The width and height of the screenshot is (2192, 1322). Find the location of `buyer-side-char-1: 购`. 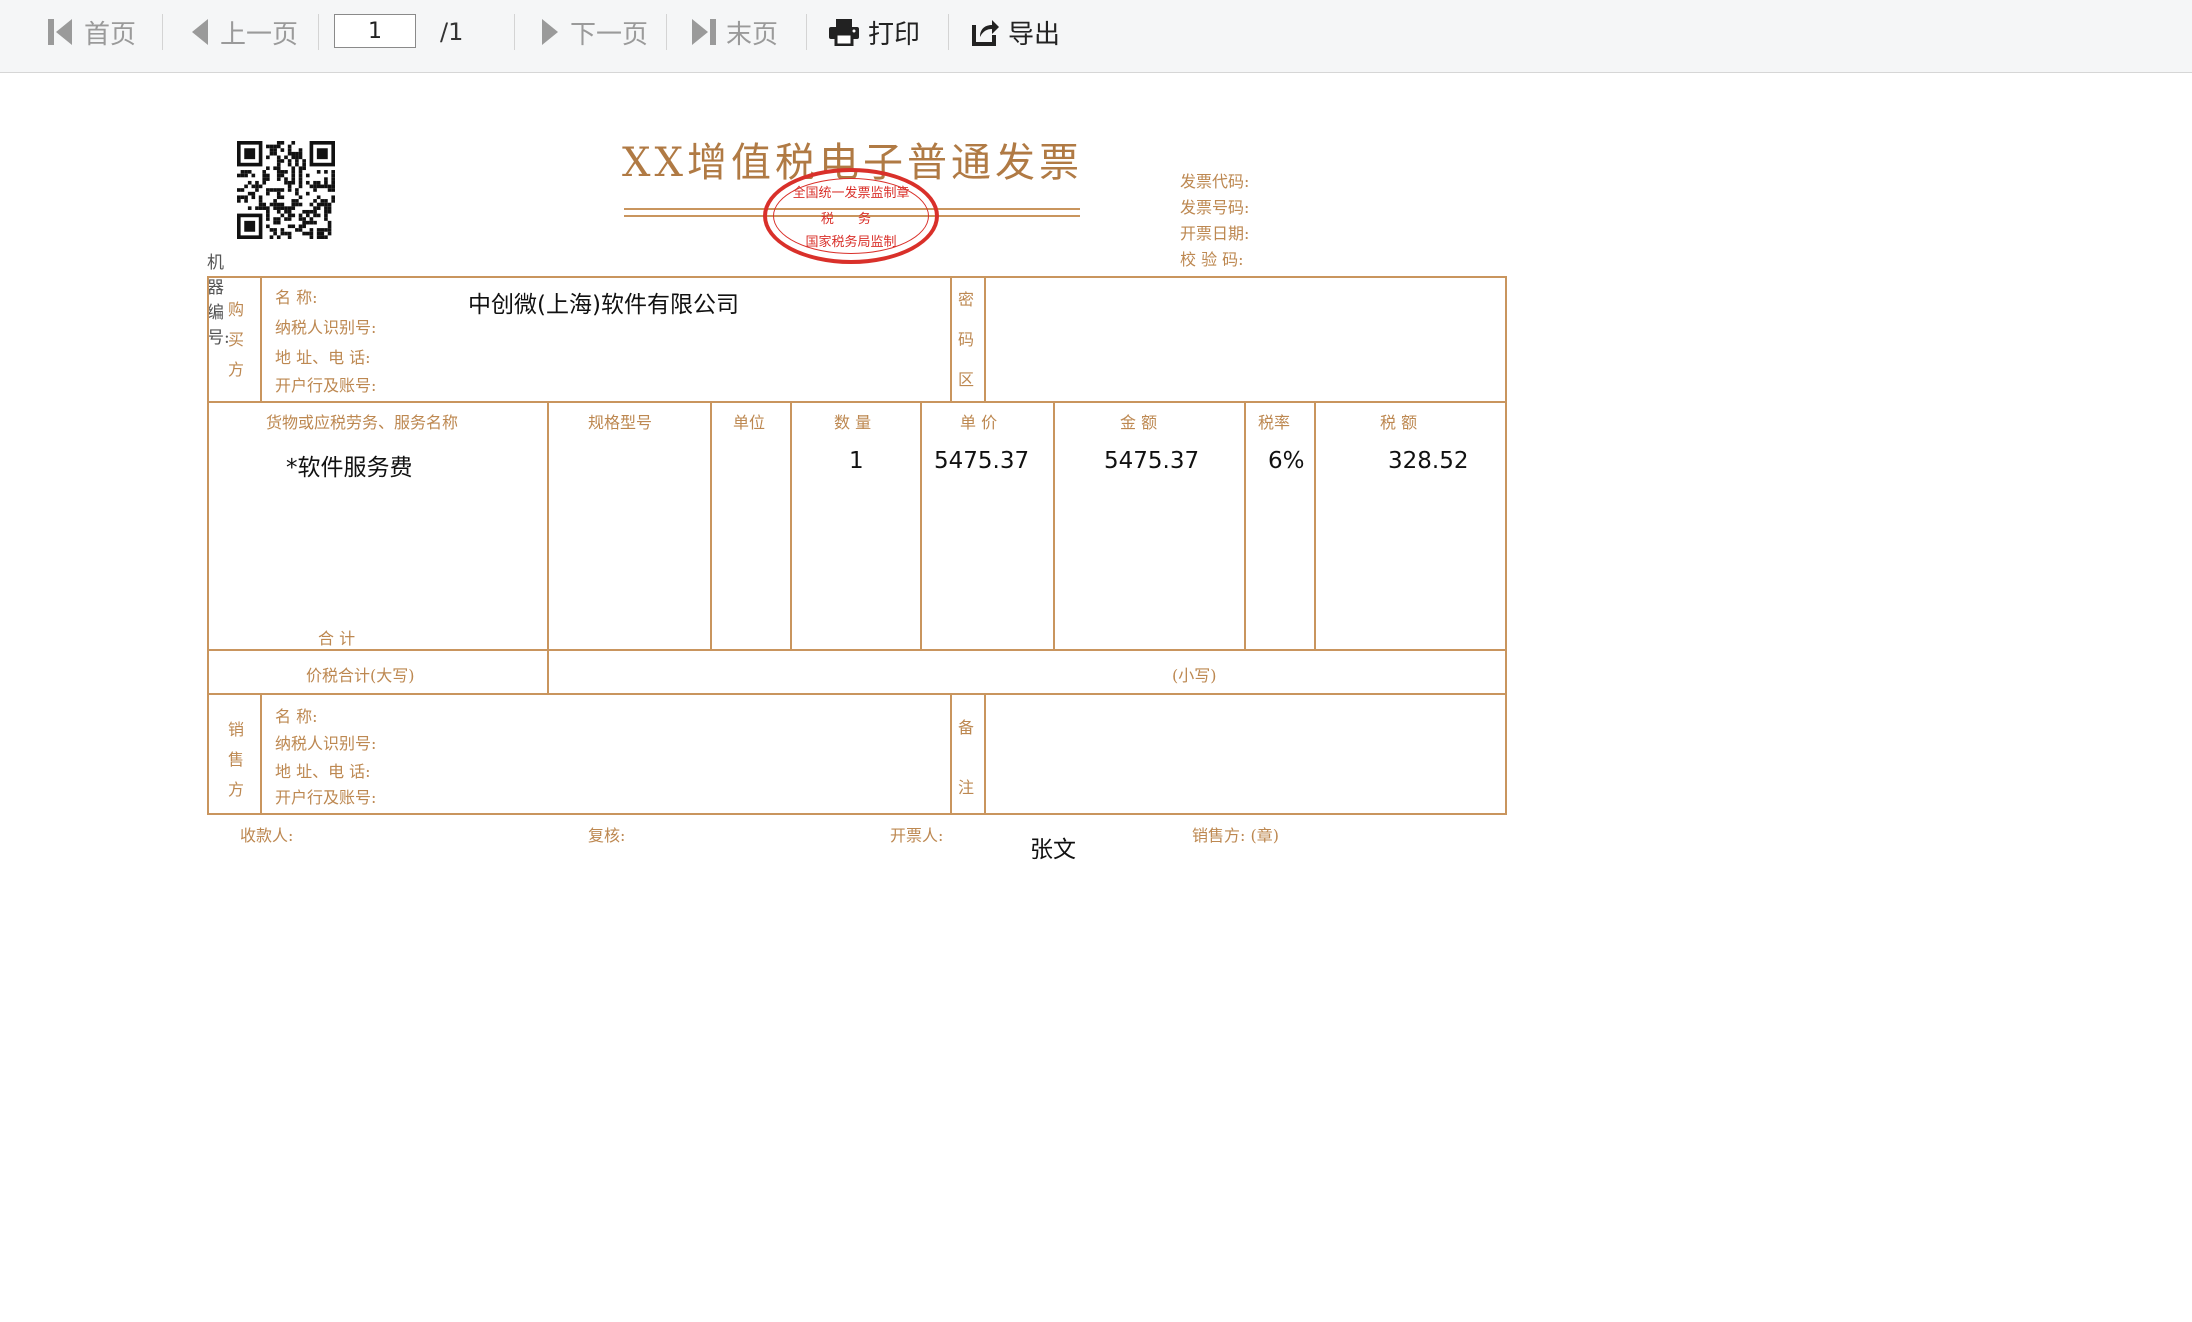

buyer-side-char-1: 购 is located at coordinates (236, 309).